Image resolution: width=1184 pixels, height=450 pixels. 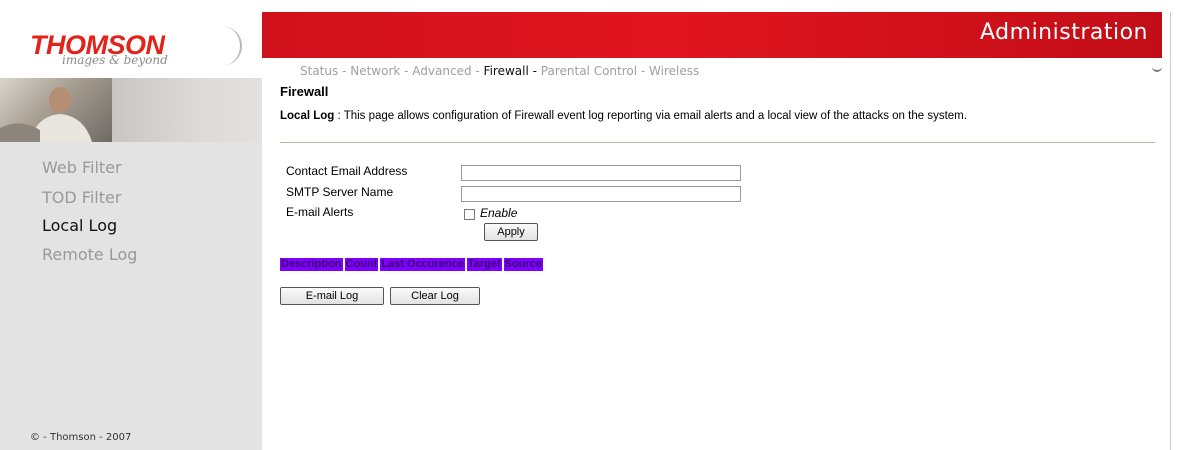 I want to click on enable-checkbox, so click(x=469, y=214).